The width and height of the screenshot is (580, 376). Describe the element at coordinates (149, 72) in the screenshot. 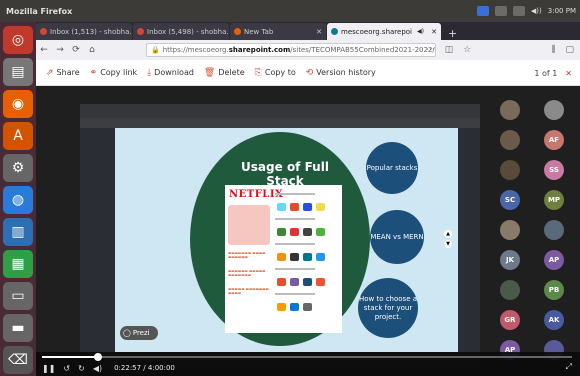

I see `download-icon: ⤓` at that location.